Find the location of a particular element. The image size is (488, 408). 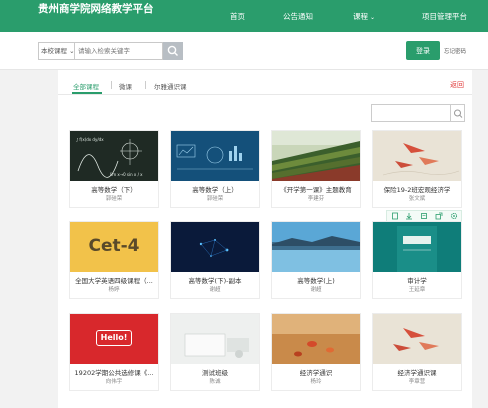

course-title: 《开学第一课》主题教育 is located at coordinates (316, 190).